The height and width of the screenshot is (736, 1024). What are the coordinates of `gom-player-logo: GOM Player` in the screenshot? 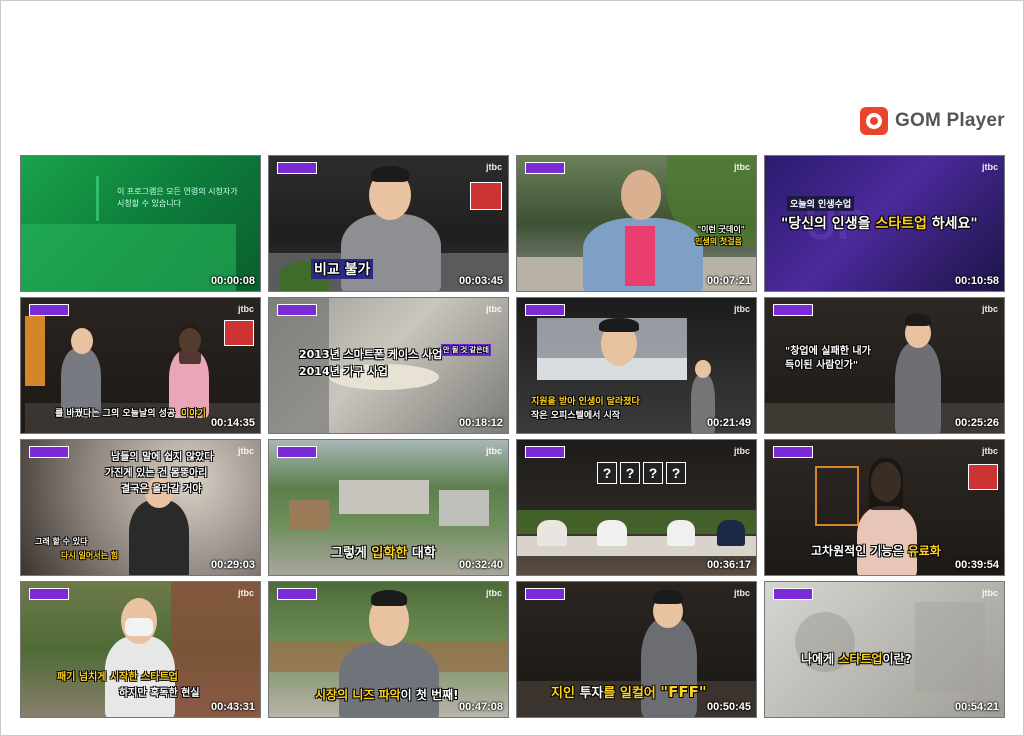 It's located at (932, 121).